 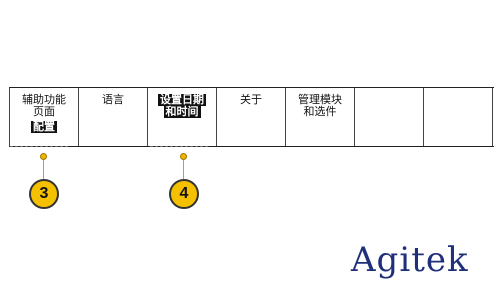 I want to click on menu-item-label-line: 和时间, so click(x=182, y=111).